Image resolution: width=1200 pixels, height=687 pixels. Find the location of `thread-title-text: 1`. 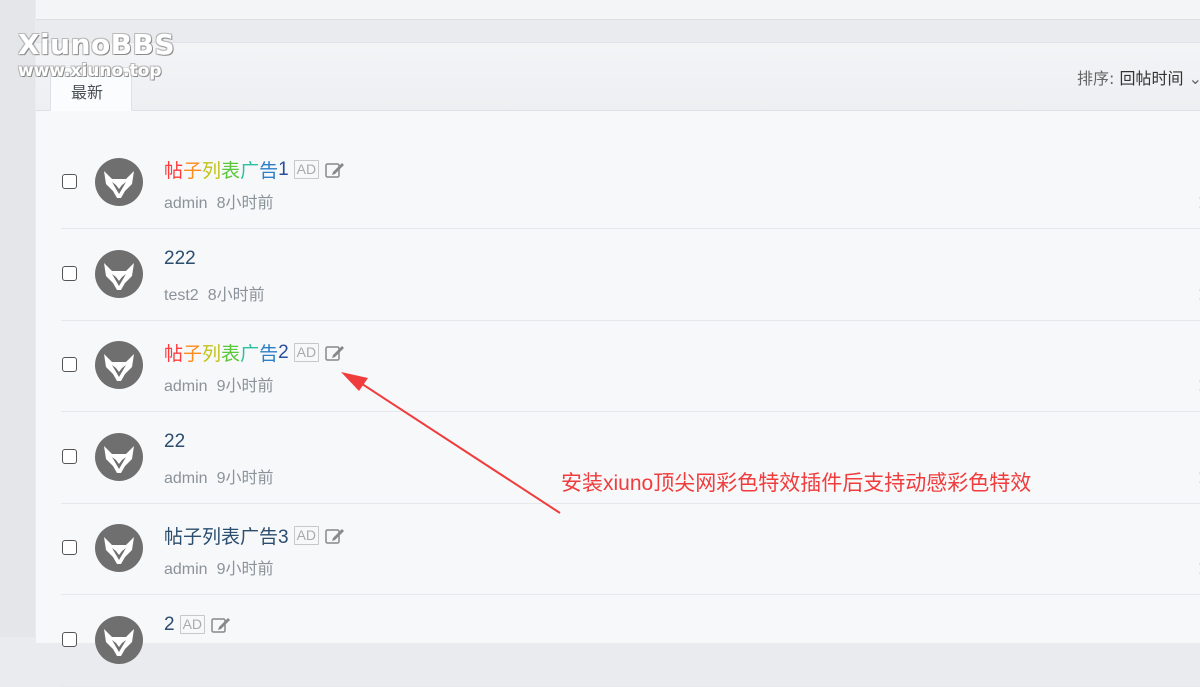

thread-title-text: 1 is located at coordinates (283, 169).